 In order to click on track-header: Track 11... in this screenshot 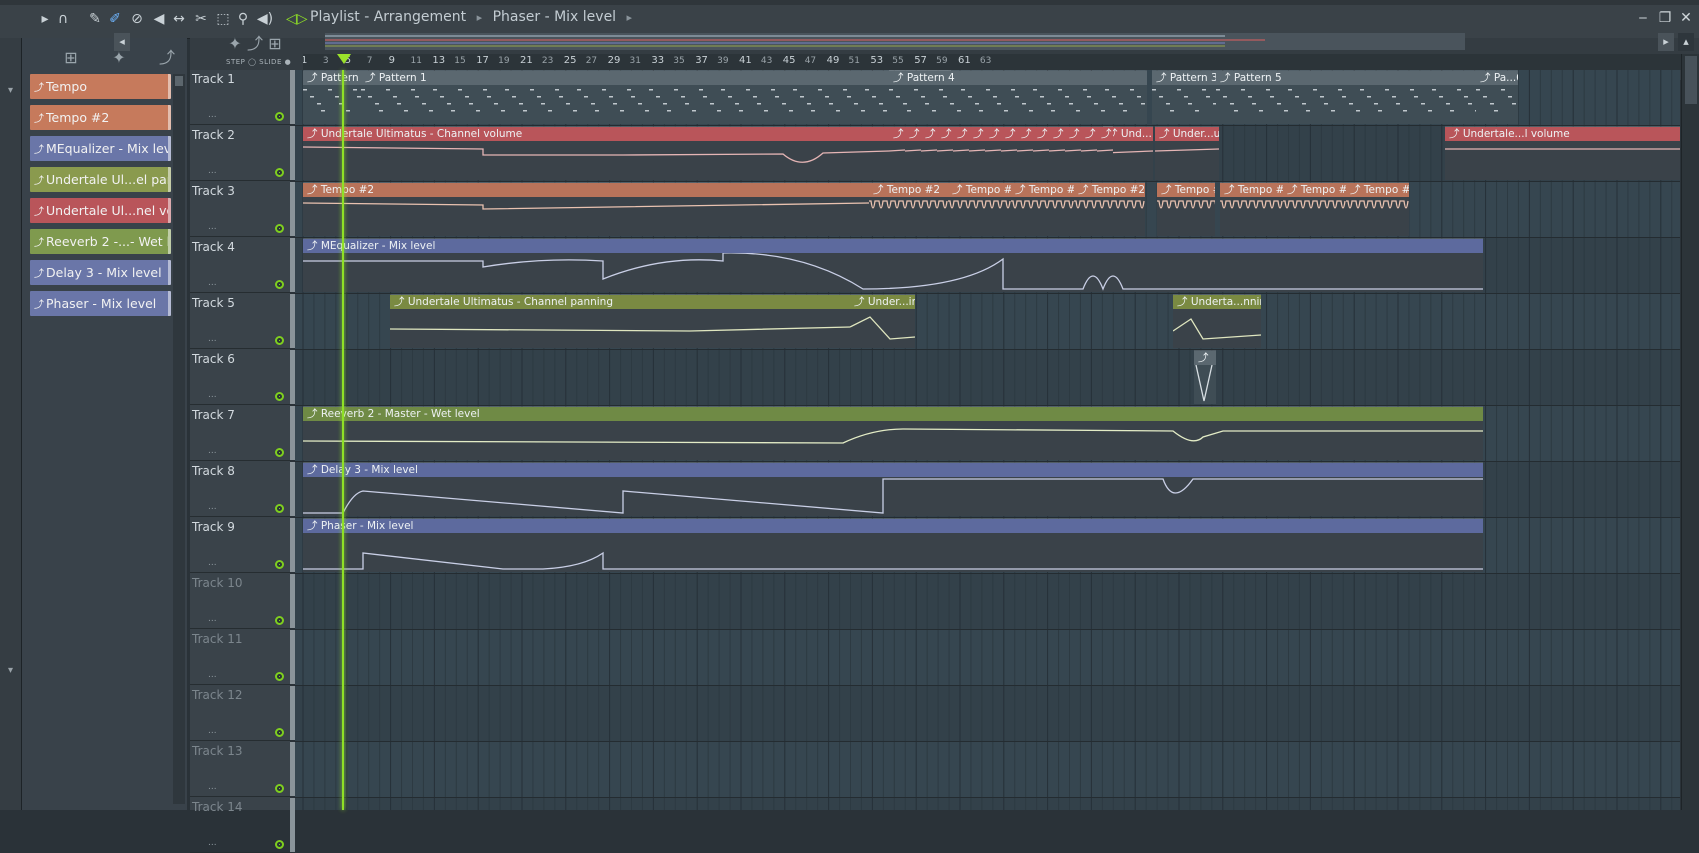, I will do `click(242, 657)`.